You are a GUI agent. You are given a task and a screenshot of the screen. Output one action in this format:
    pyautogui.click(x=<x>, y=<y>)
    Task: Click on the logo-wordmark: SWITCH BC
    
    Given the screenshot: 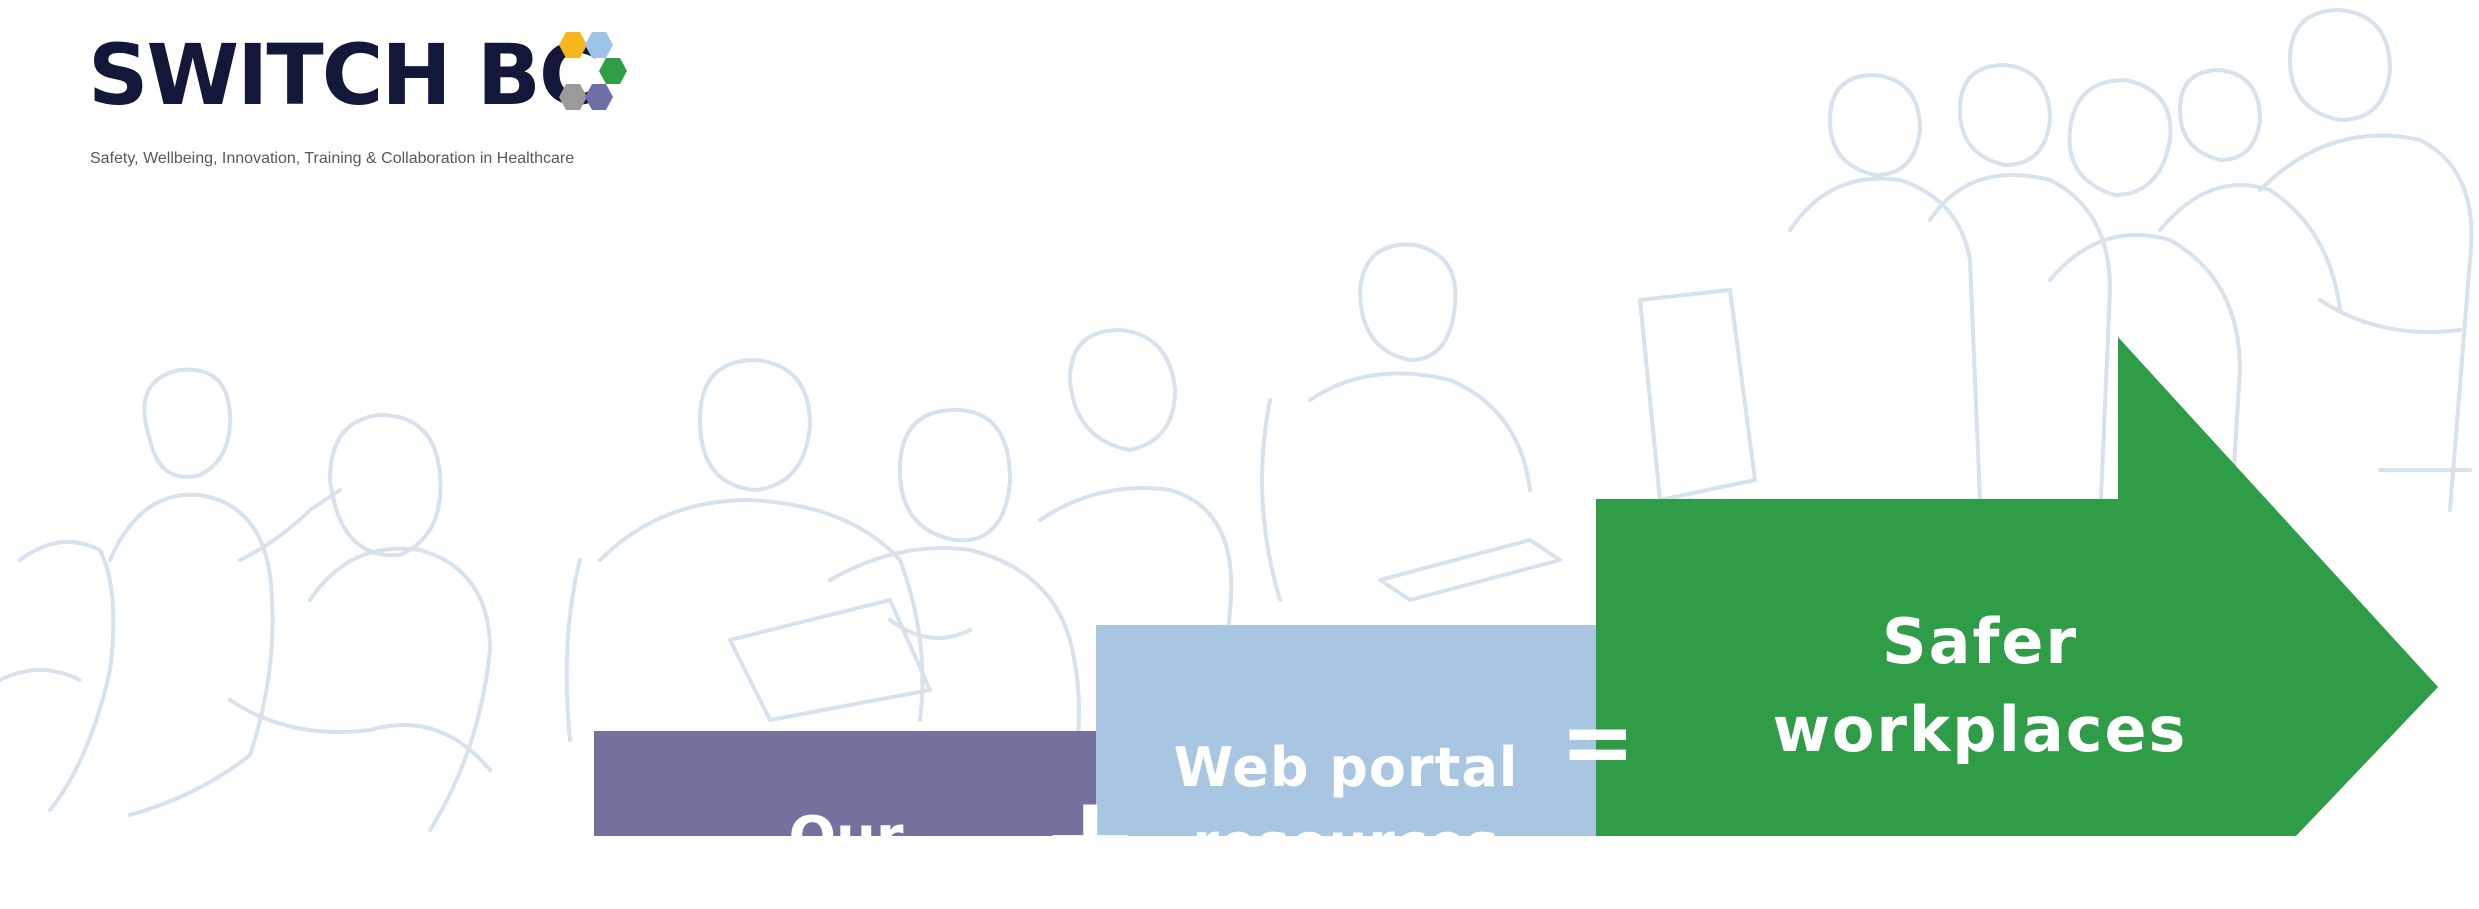 What is the action you would take?
    pyautogui.click(x=344, y=75)
    